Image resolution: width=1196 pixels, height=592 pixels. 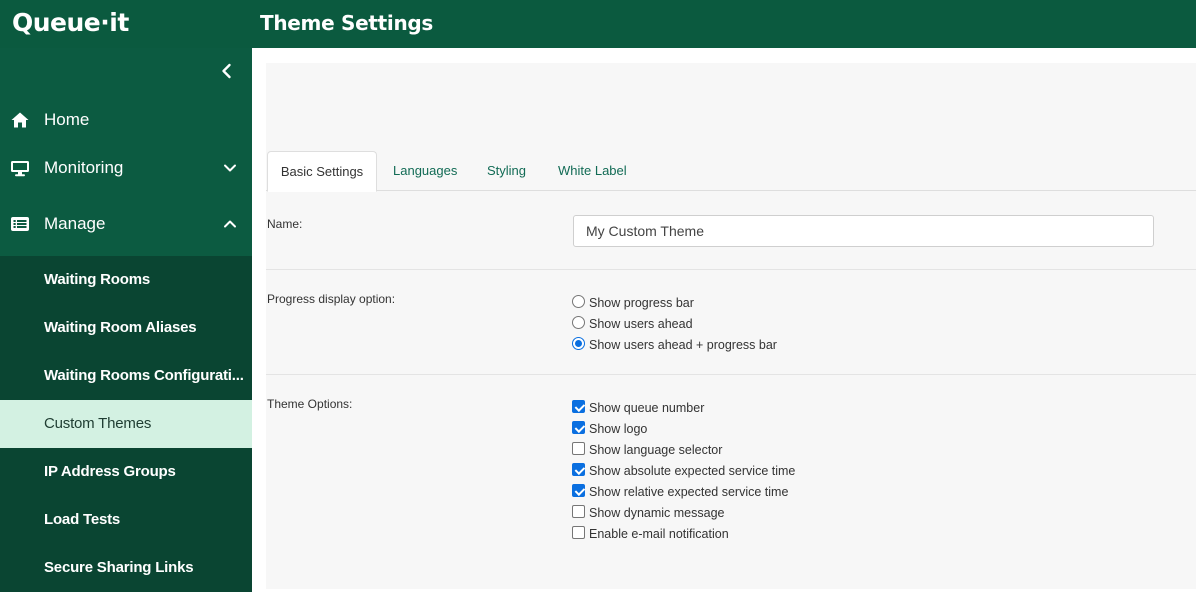 What do you see at coordinates (641, 324) in the screenshot?
I see `option-label: Show users ahead` at bounding box center [641, 324].